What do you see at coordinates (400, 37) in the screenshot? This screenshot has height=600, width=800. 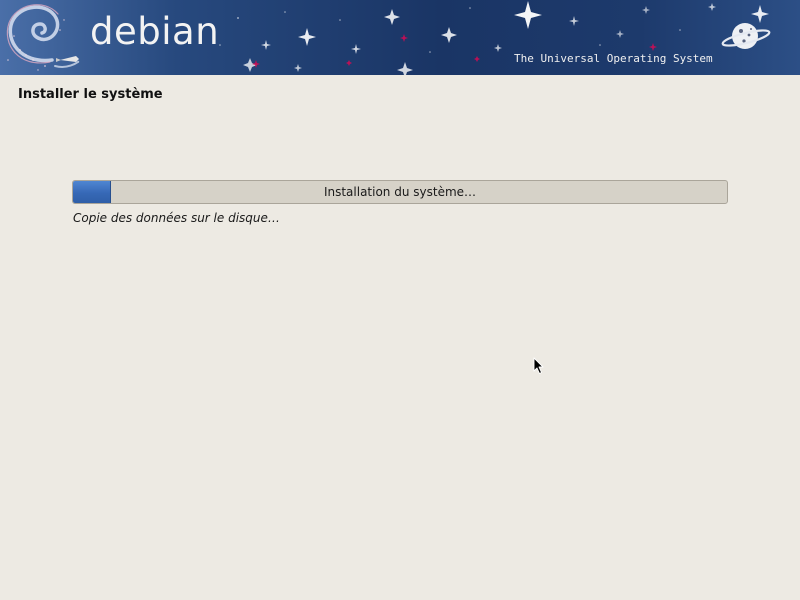 I see `debian-banner: debian The Universal Operating System` at bounding box center [400, 37].